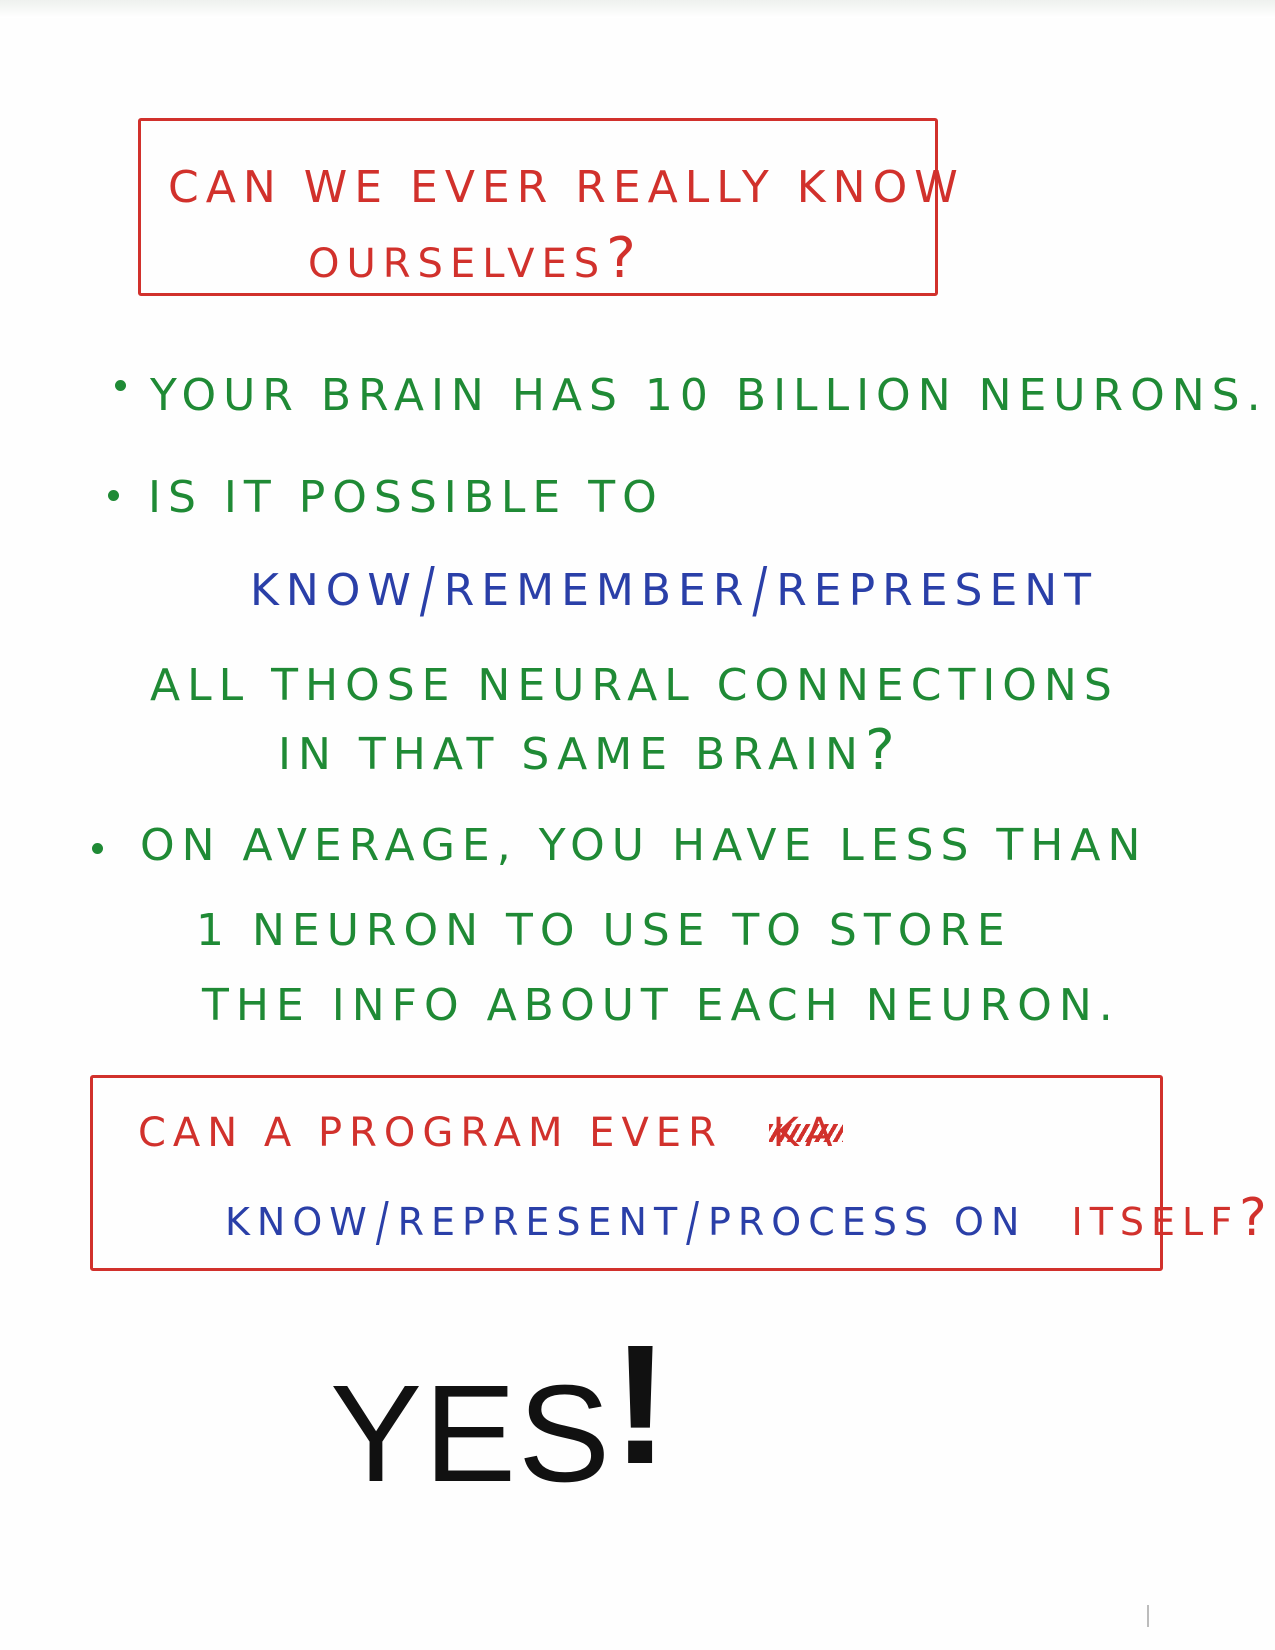 The width and height of the screenshot is (1275, 1650). I want to click on verb-represent-2: REPRESENT, so click(541, 1222).